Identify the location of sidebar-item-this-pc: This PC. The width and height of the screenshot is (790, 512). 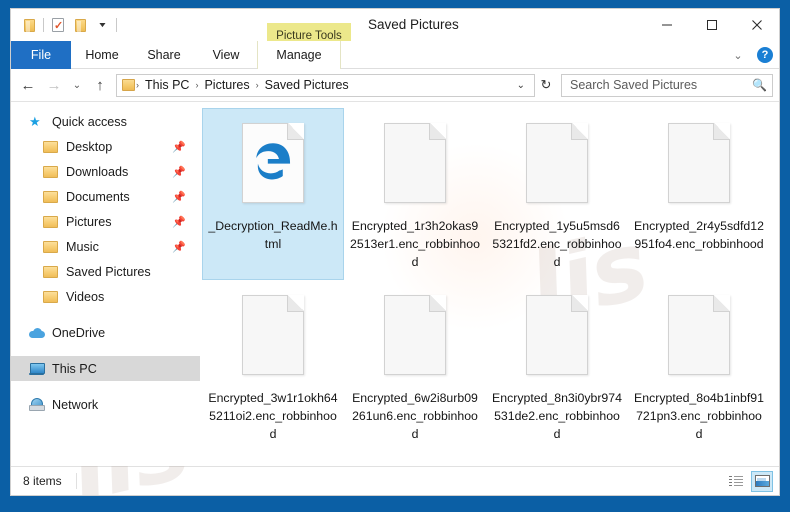
(105, 368).